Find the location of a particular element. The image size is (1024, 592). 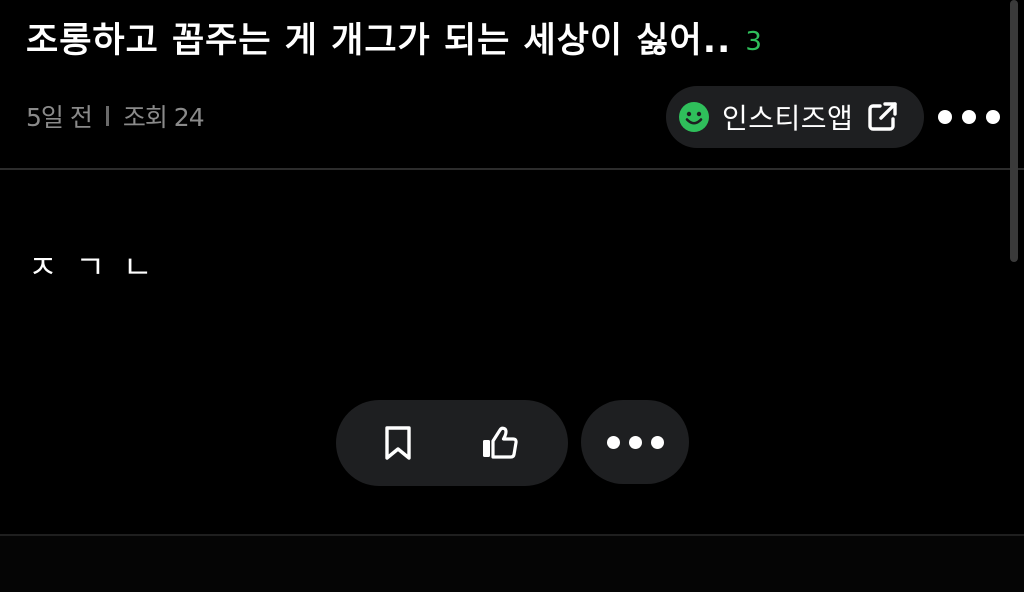

post-actions is located at coordinates (452, 443).